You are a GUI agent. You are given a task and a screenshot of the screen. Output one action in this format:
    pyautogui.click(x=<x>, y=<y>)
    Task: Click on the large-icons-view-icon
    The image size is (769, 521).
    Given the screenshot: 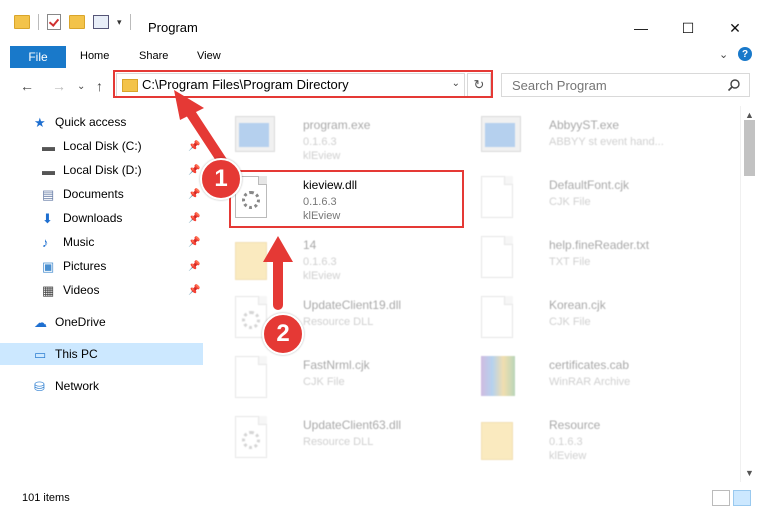 What is the action you would take?
    pyautogui.click(x=742, y=498)
    